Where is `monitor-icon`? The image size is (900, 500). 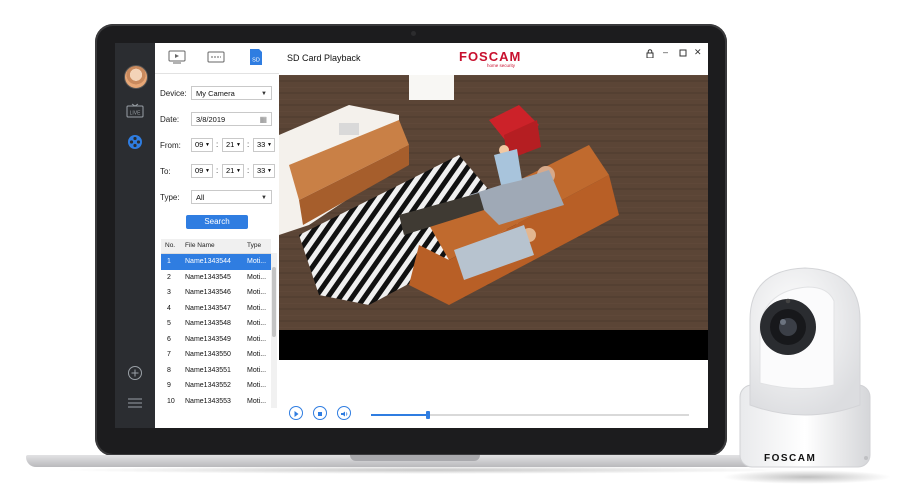 monitor-icon is located at coordinates (177, 57).